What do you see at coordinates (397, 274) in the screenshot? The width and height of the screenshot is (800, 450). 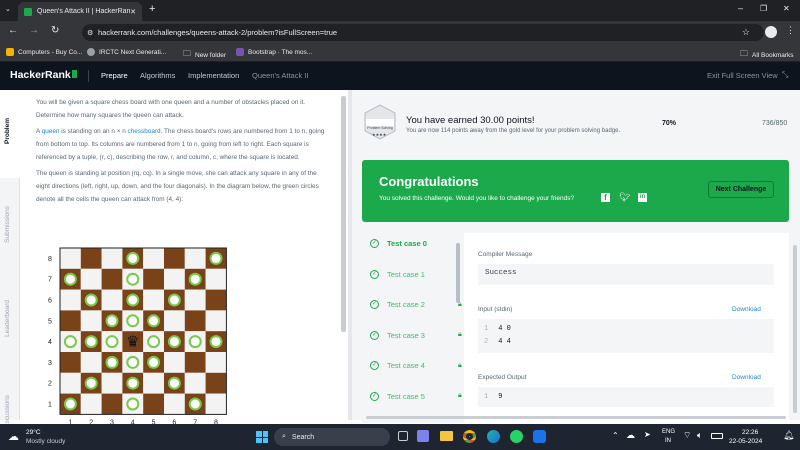 I see `test-case-item: ✓ Test case 1` at bounding box center [397, 274].